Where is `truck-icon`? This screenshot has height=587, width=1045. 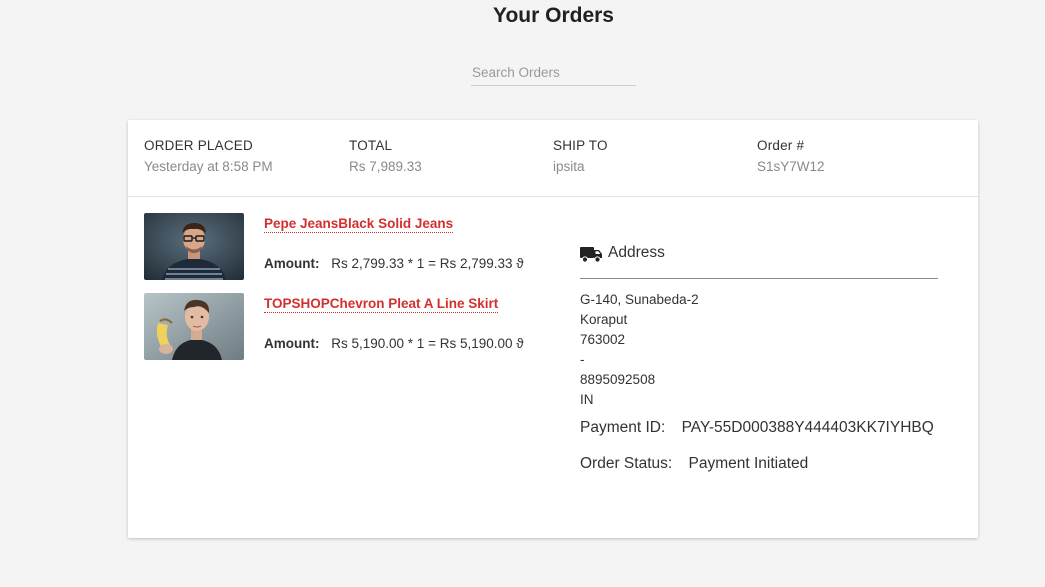
truck-icon is located at coordinates (591, 257).